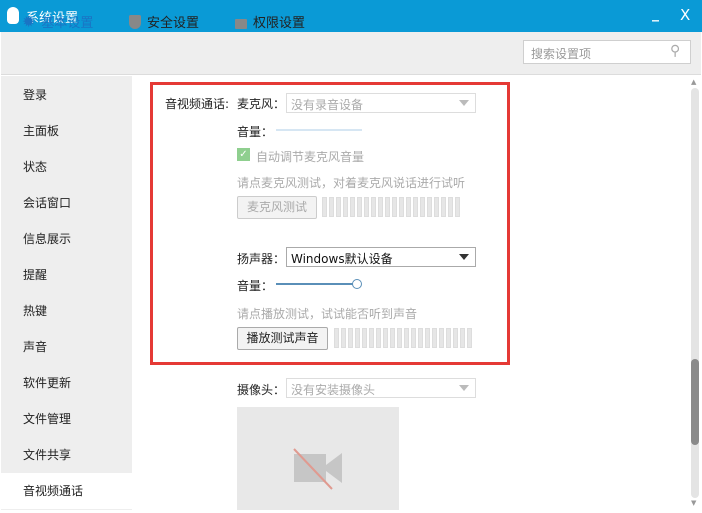 This screenshot has height=513, width=702. What do you see at coordinates (279, 23) in the screenshot?
I see `tab-label: 权限设置` at bounding box center [279, 23].